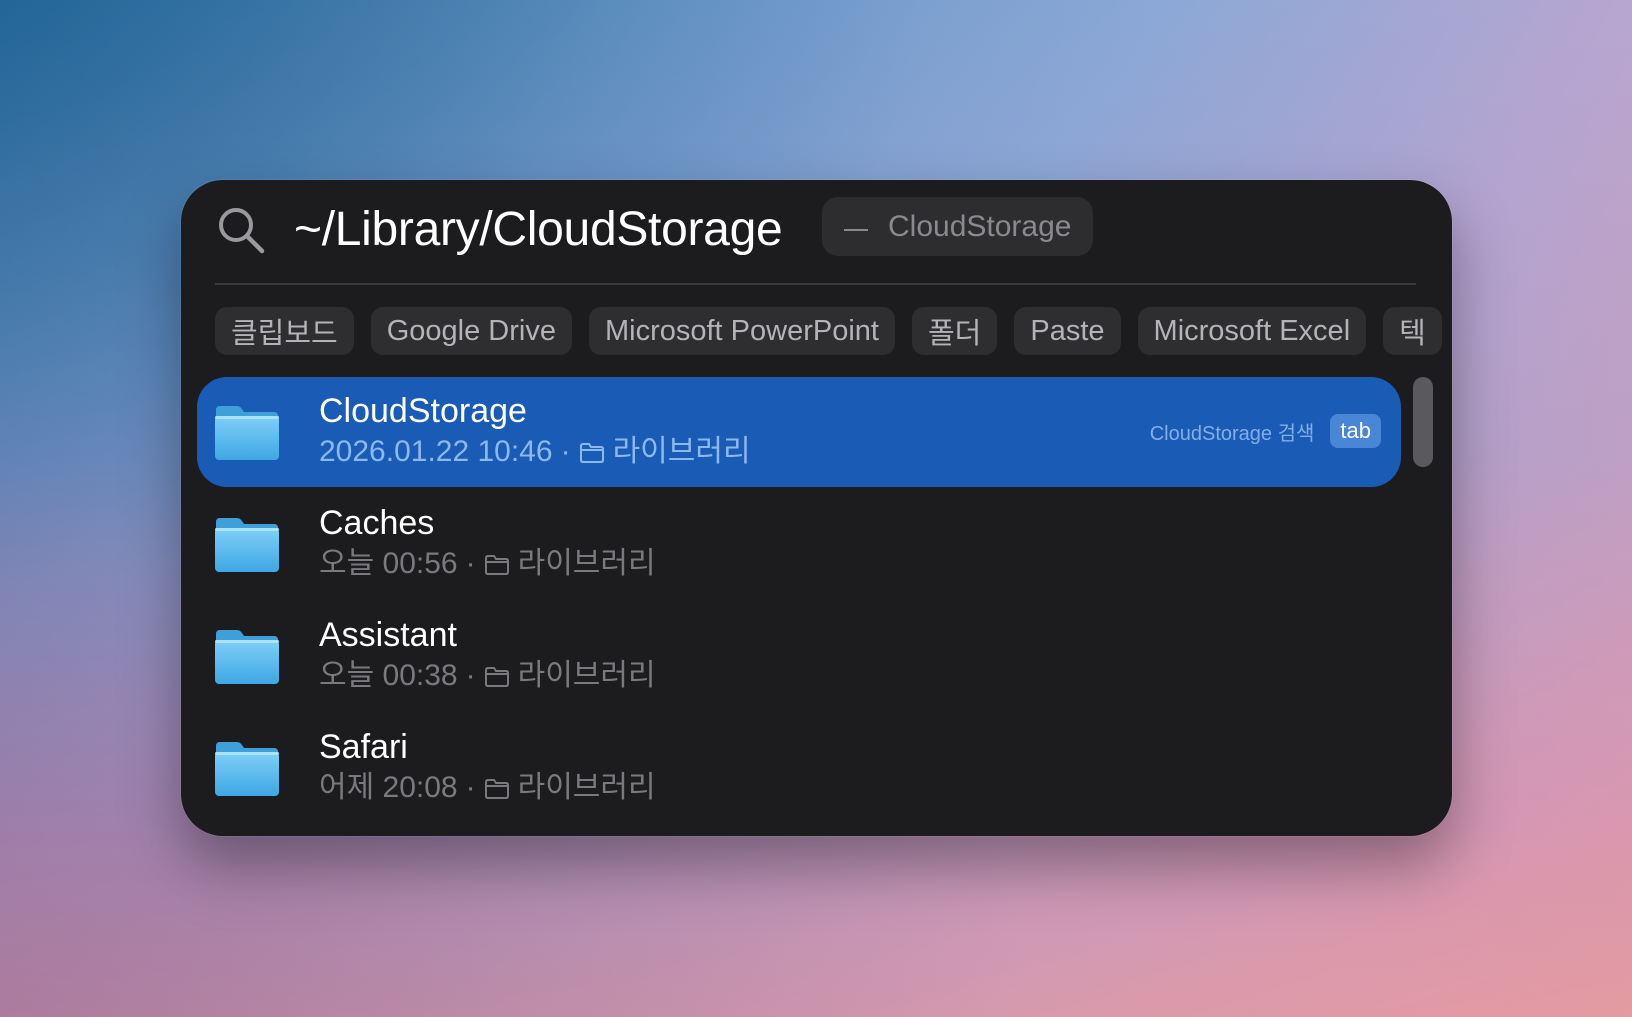  I want to click on dash-icon, so click(856, 229).